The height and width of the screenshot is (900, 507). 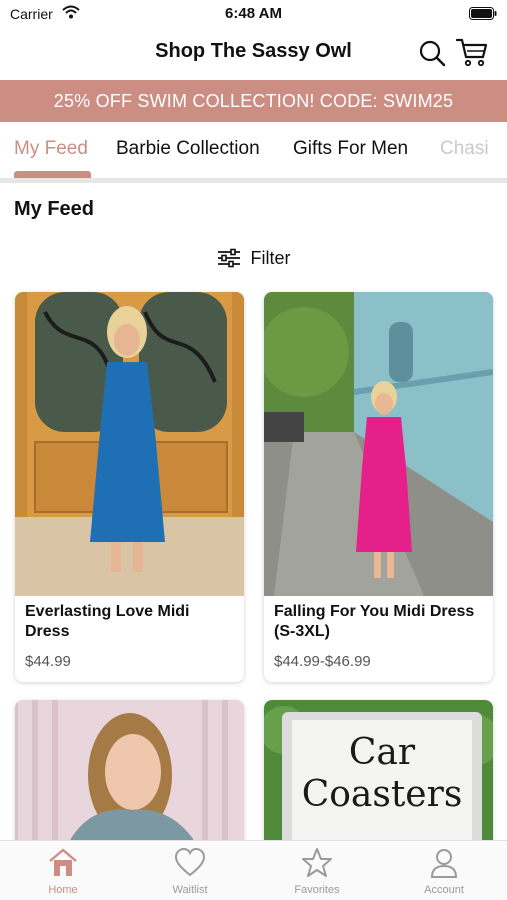 I want to click on tab-my-feed: My Feed, so click(x=51, y=149).